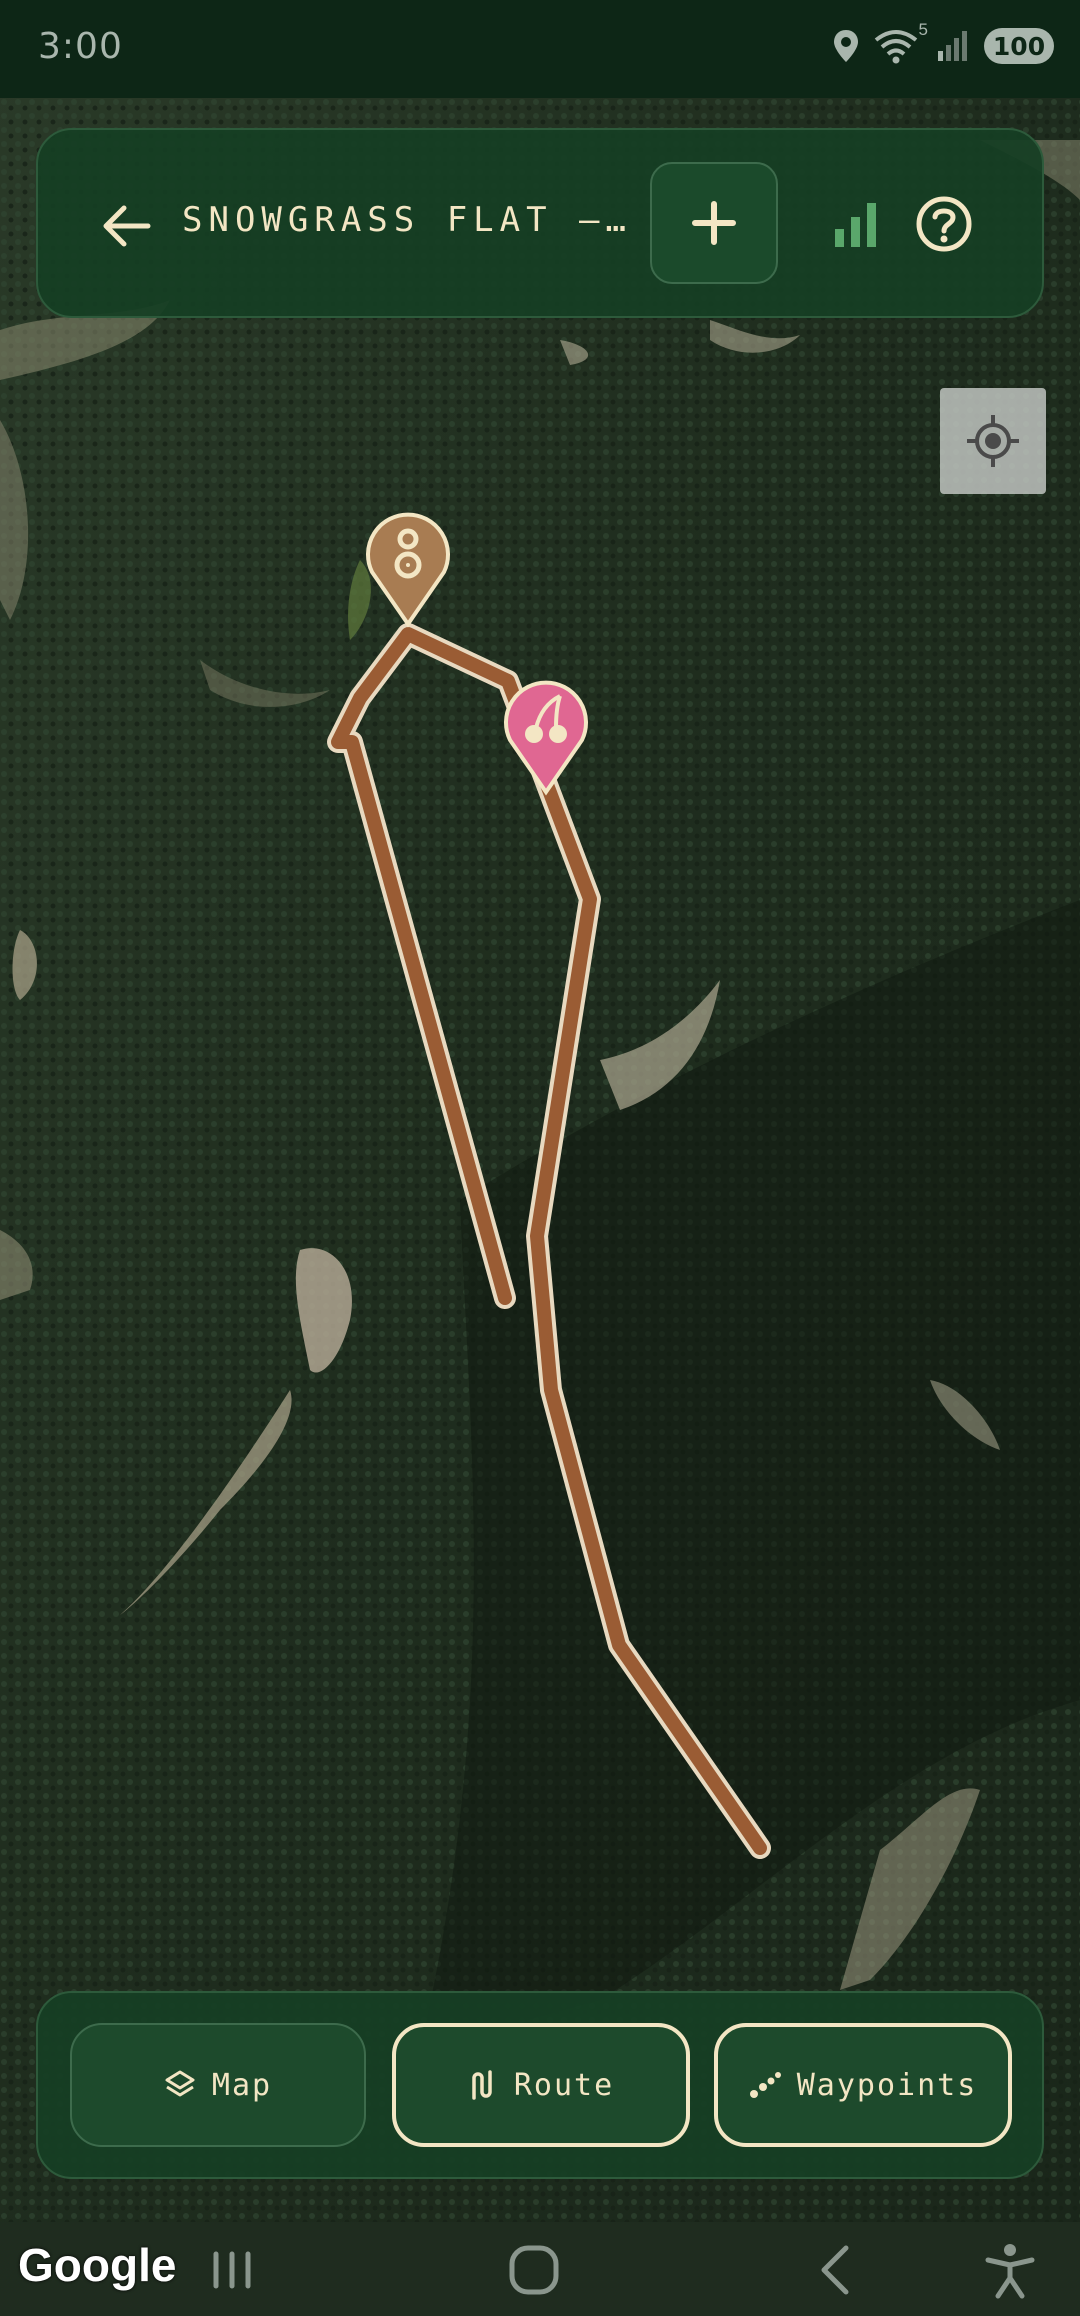  I want to click on route-button: Route, so click(541, 2085).